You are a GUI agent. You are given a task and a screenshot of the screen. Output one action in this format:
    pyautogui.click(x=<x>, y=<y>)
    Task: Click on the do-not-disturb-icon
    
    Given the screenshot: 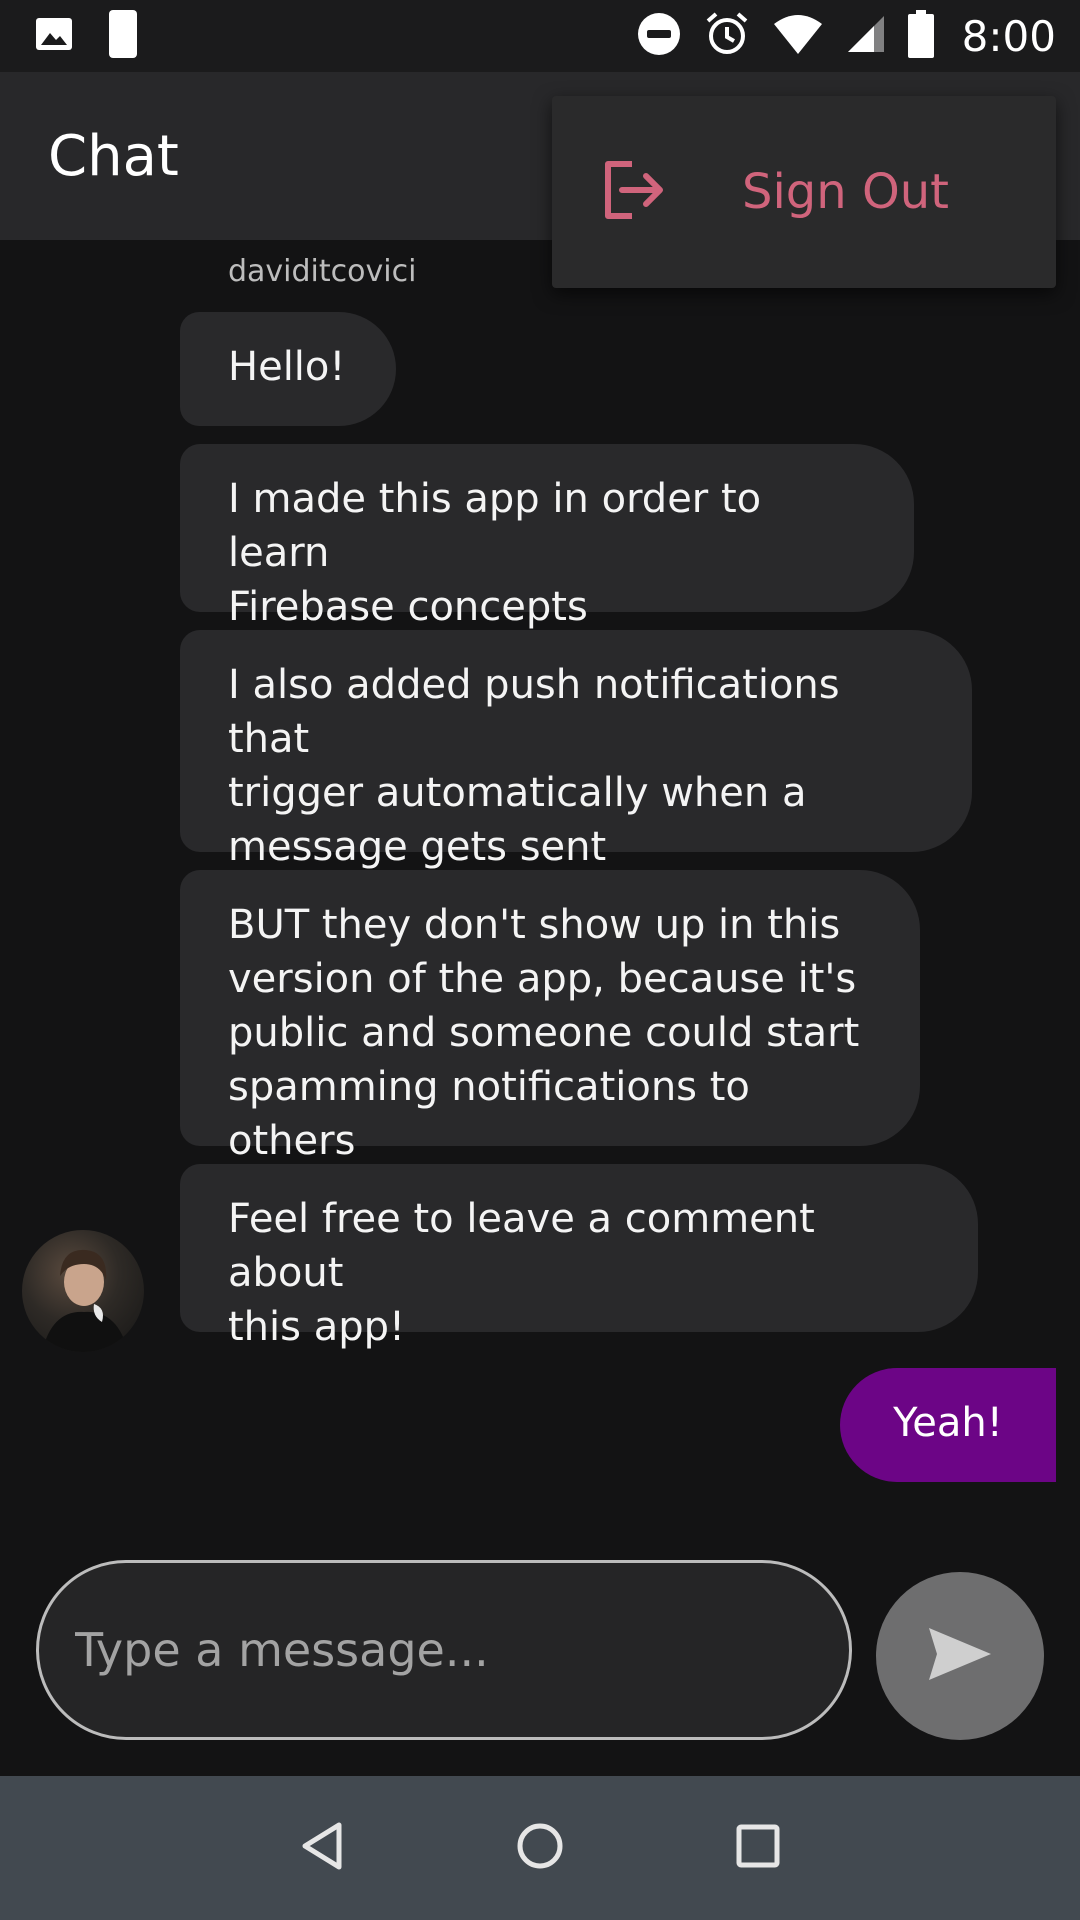 What is the action you would take?
    pyautogui.click(x=659, y=36)
    